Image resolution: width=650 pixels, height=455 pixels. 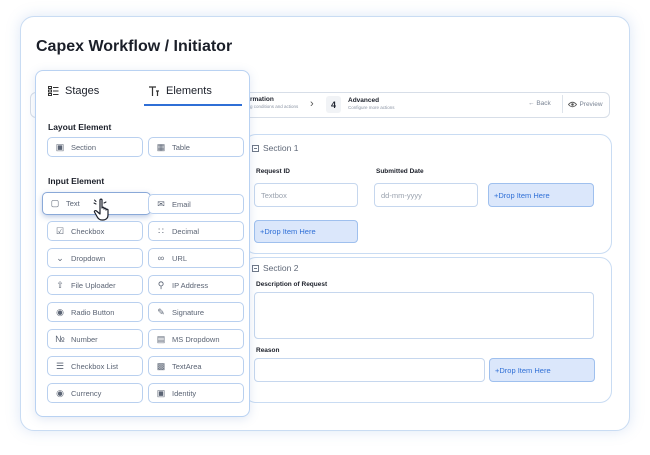 What do you see at coordinates (184, 393) in the screenshot?
I see `element-label: Identity` at bounding box center [184, 393].